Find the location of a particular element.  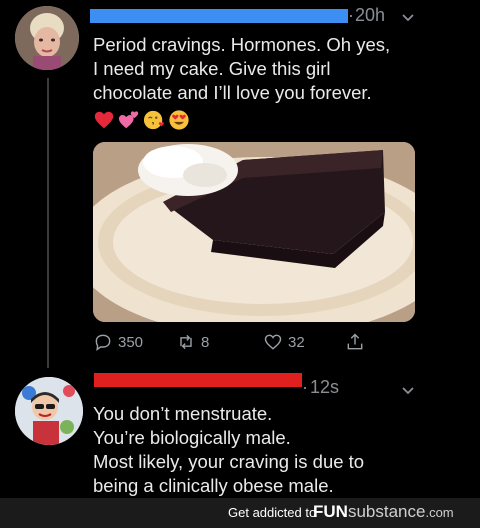

retweet-count: 8 is located at coordinates (205, 342).